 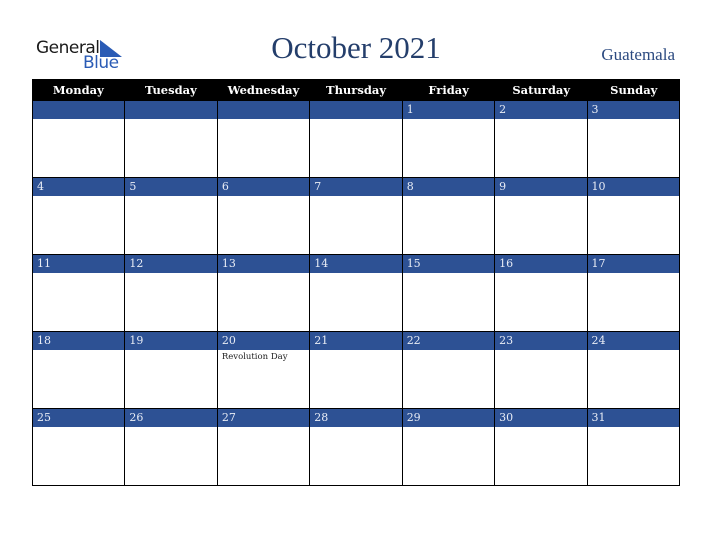 What do you see at coordinates (448, 447) in the screenshot?
I see `day-cell: 29` at bounding box center [448, 447].